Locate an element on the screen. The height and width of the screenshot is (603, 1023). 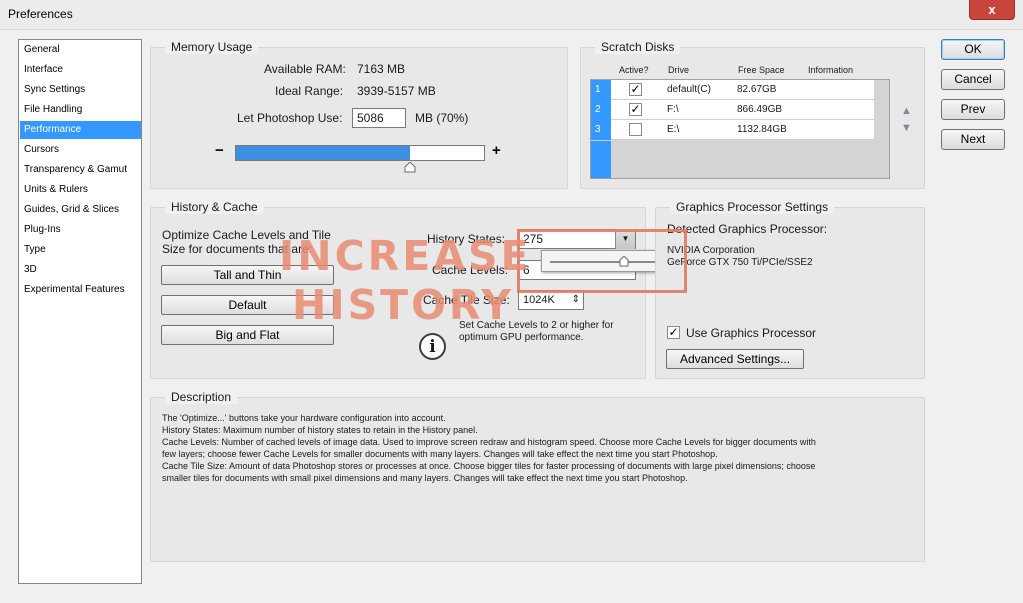
sidebar-item-interface: Interface is located at coordinates (80, 70).